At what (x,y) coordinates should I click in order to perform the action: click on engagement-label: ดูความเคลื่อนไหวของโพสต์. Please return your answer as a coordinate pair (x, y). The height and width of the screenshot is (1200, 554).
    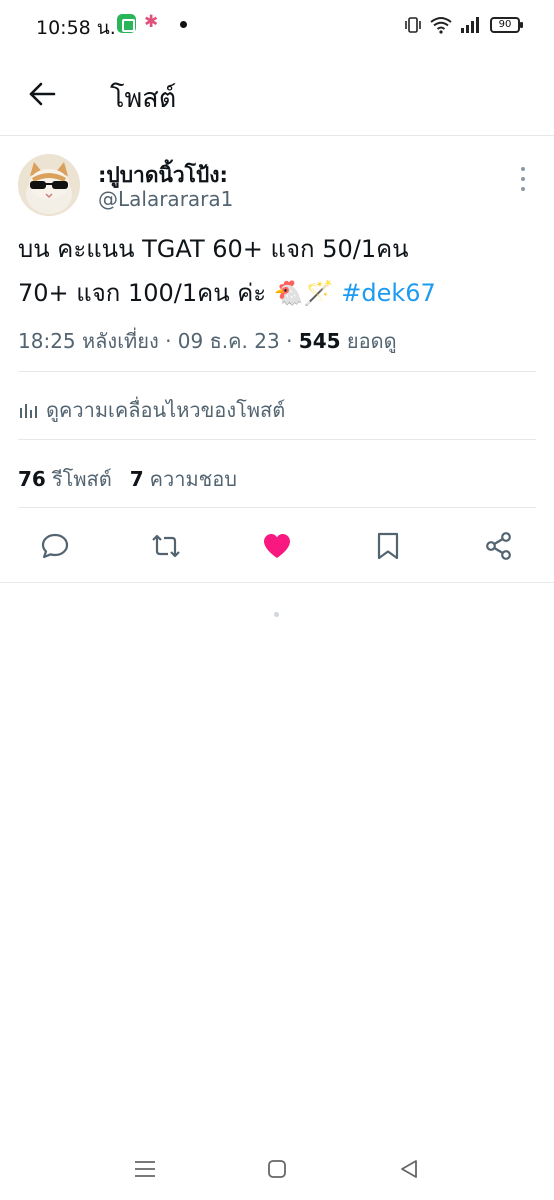
    Looking at the image, I should click on (166, 410).